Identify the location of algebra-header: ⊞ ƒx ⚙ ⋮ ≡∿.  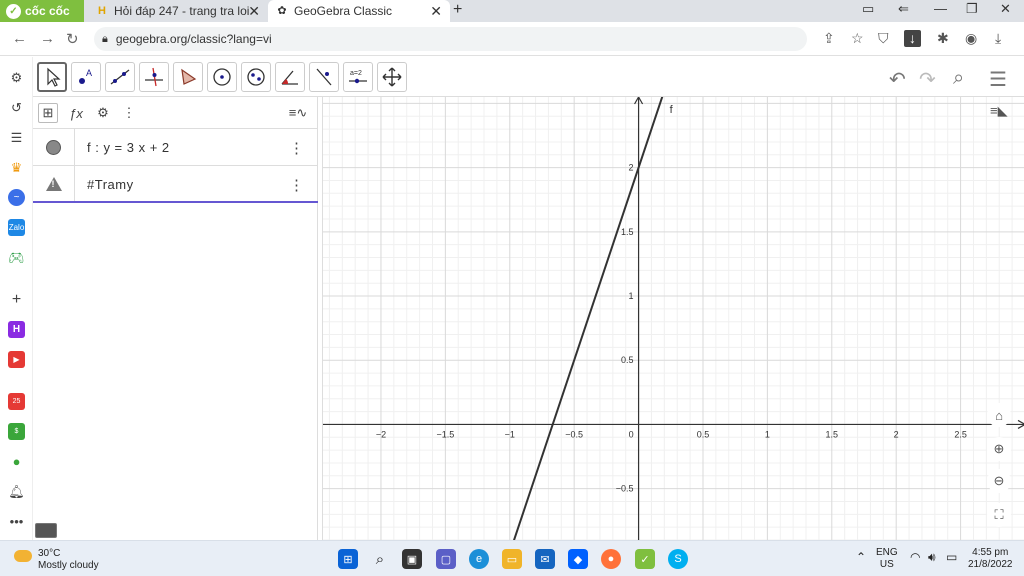
(175, 113).